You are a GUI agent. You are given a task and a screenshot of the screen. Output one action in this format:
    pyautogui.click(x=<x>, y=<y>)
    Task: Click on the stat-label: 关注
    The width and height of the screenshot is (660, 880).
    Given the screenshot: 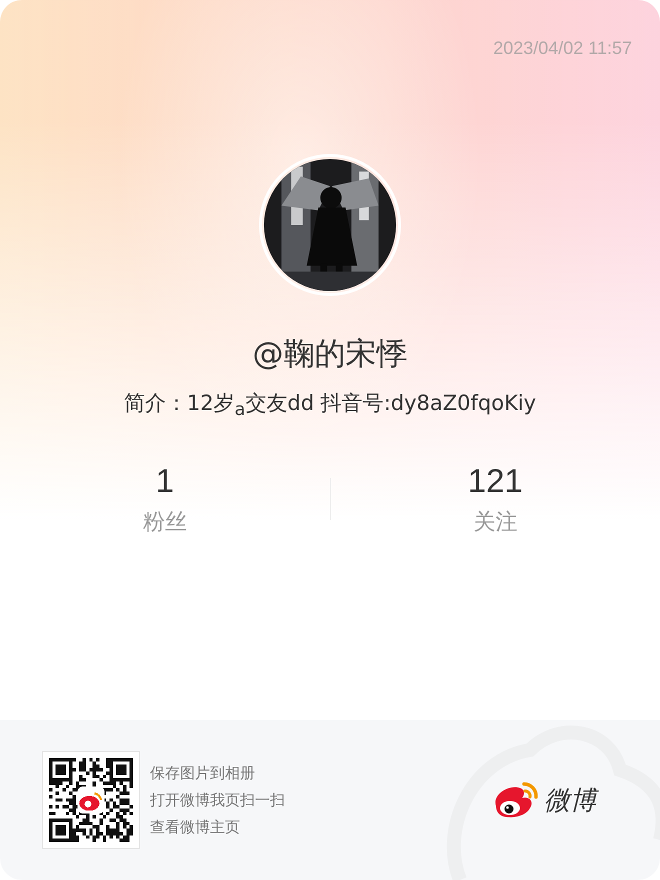 What is the action you would take?
    pyautogui.click(x=495, y=523)
    